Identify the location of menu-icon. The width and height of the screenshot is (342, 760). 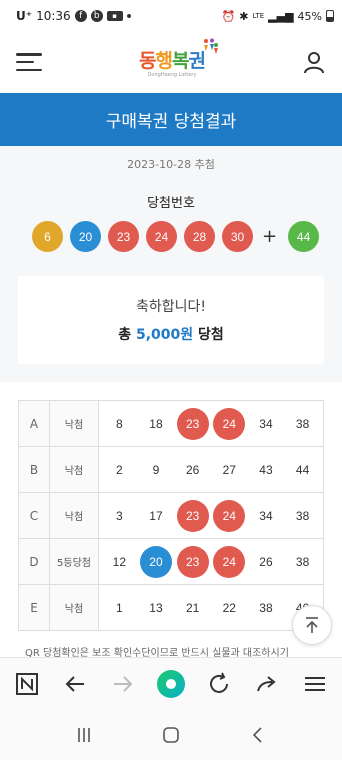
(29, 62).